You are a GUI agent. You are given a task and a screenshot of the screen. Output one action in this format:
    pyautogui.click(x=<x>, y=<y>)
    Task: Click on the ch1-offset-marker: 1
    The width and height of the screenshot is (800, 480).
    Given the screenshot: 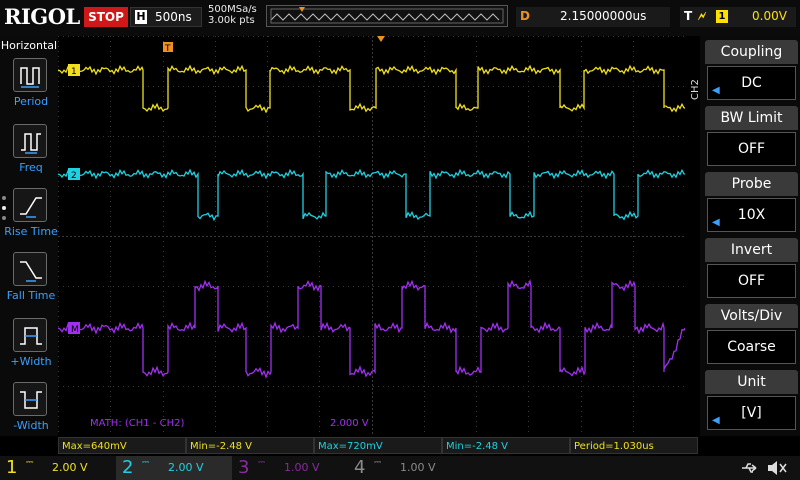 What is the action you would take?
    pyautogui.click(x=74, y=70)
    